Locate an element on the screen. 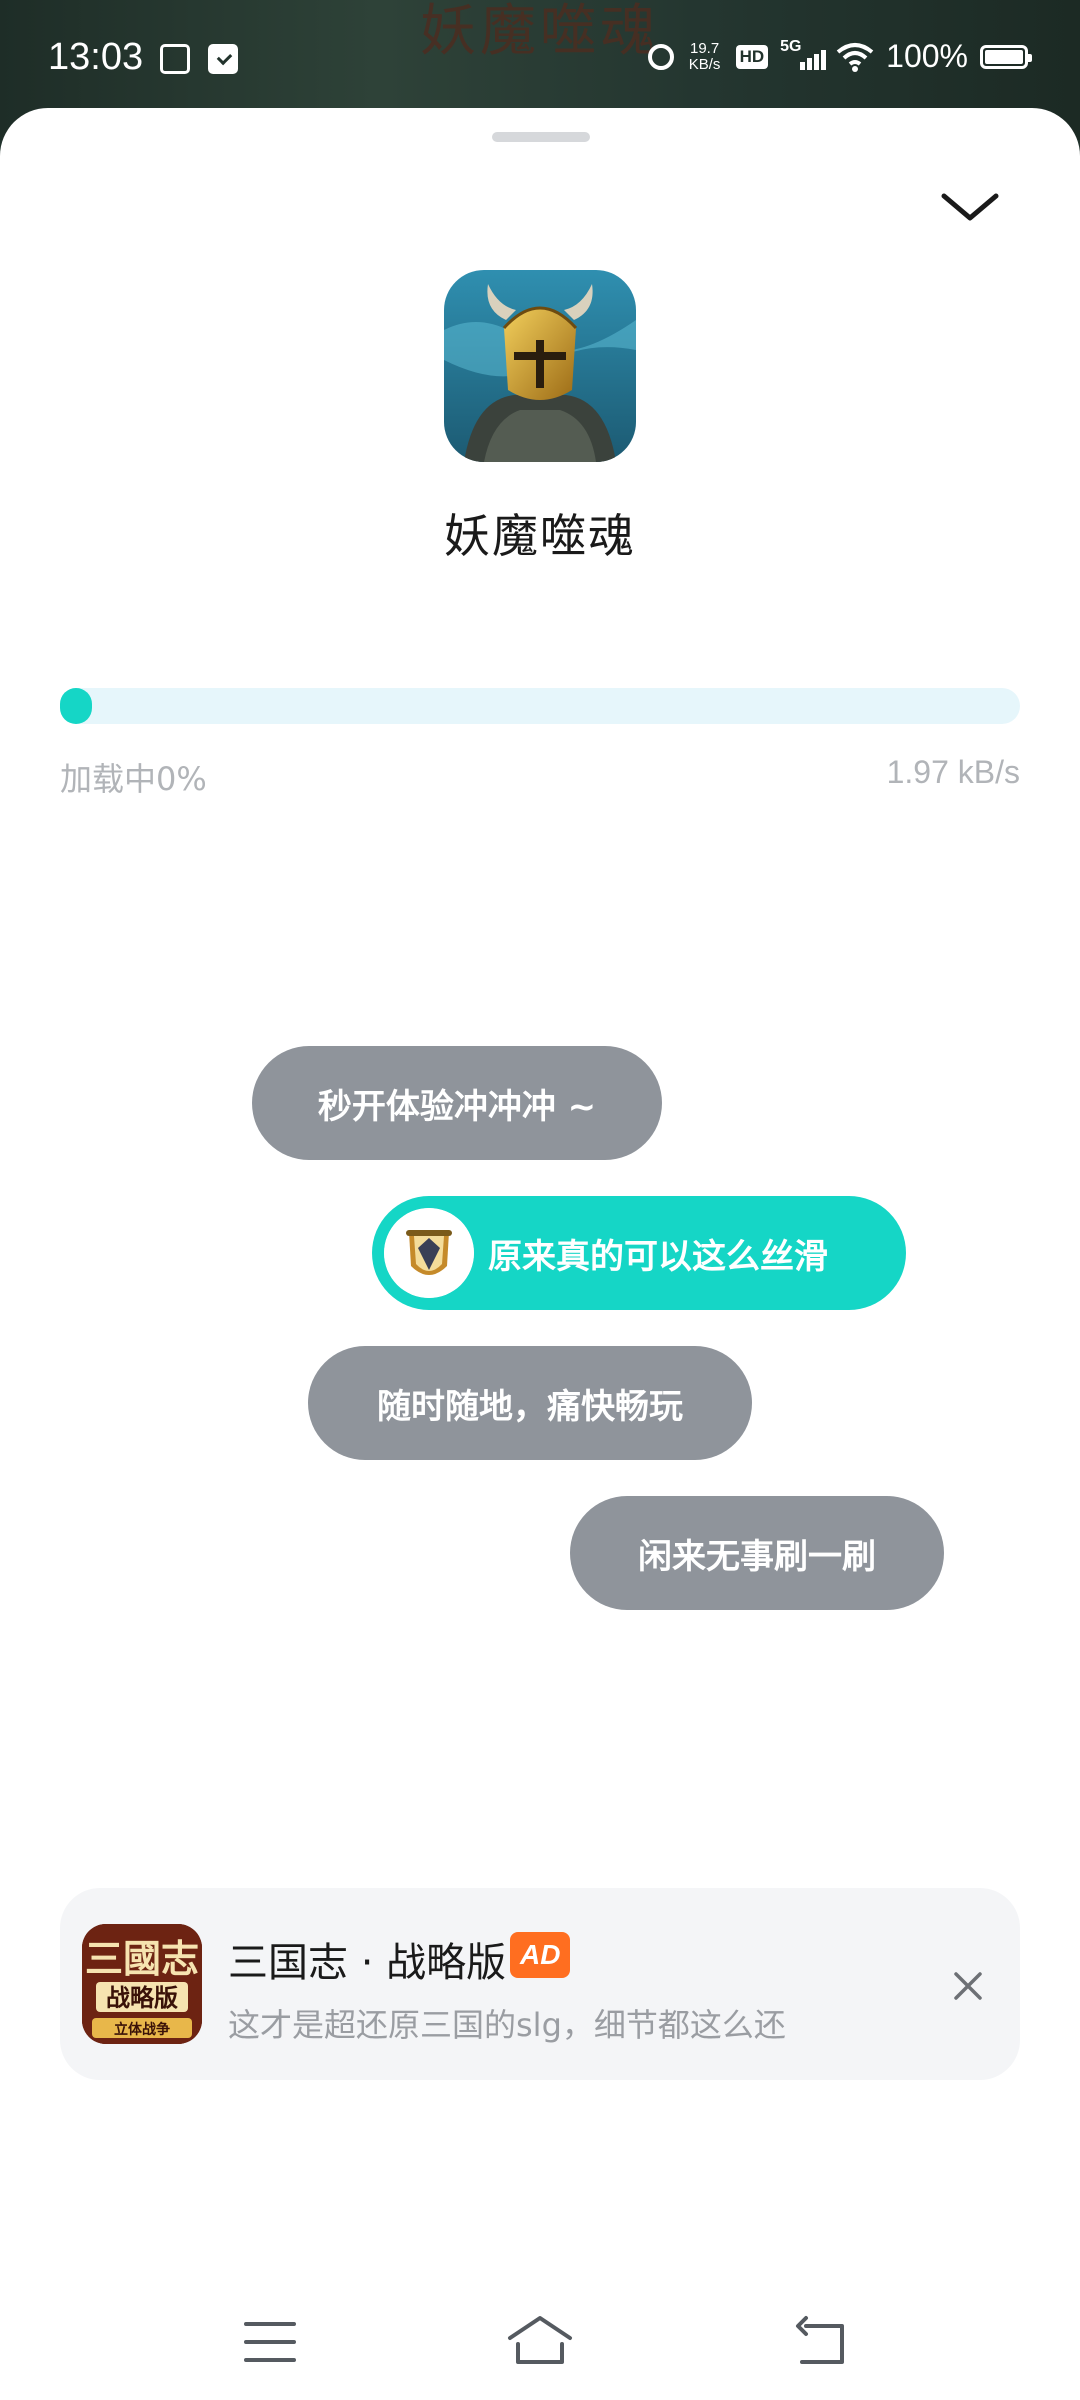  chevron-down-icon is located at coordinates (970, 207).